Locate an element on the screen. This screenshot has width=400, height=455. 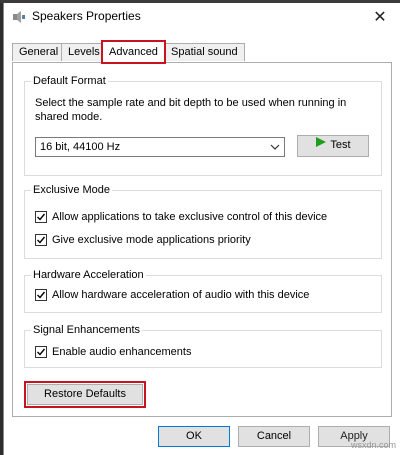
exclusive-mode-legend: Exclusive Mode is located at coordinates (72, 190).